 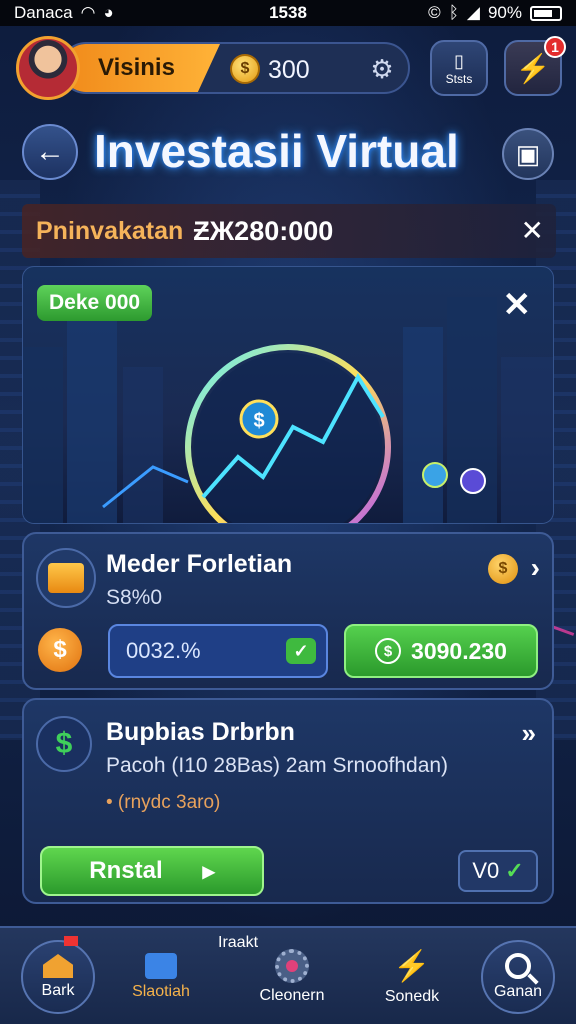 I want to click on nav-boost: ⚡ Sonedk, so click(x=412, y=976).